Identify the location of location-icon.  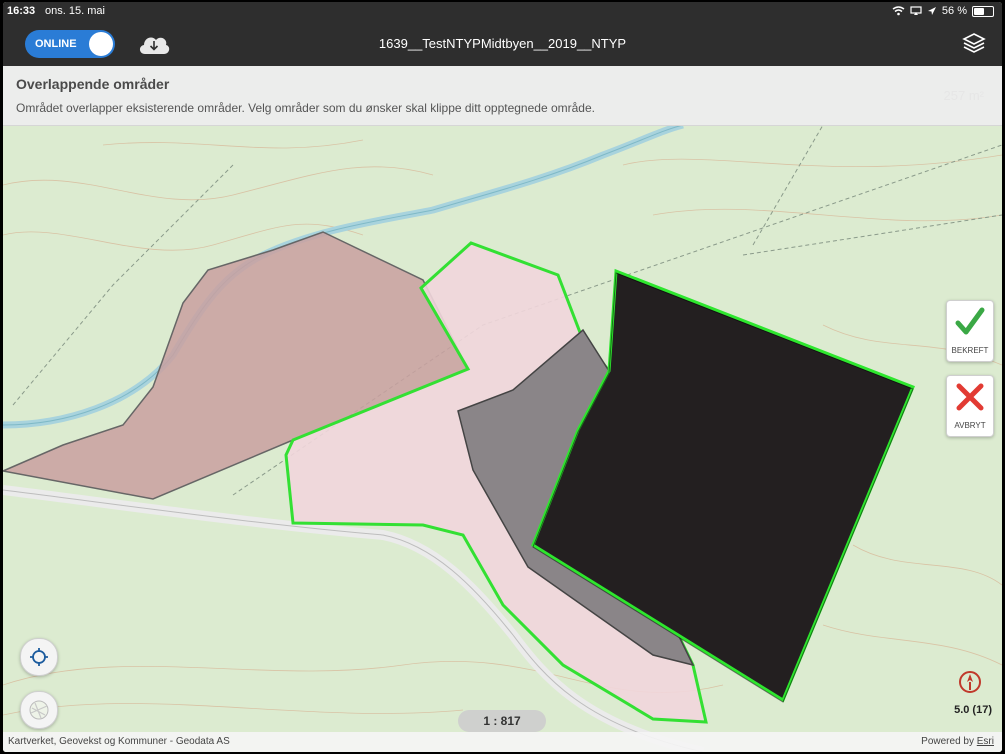
(39, 657).